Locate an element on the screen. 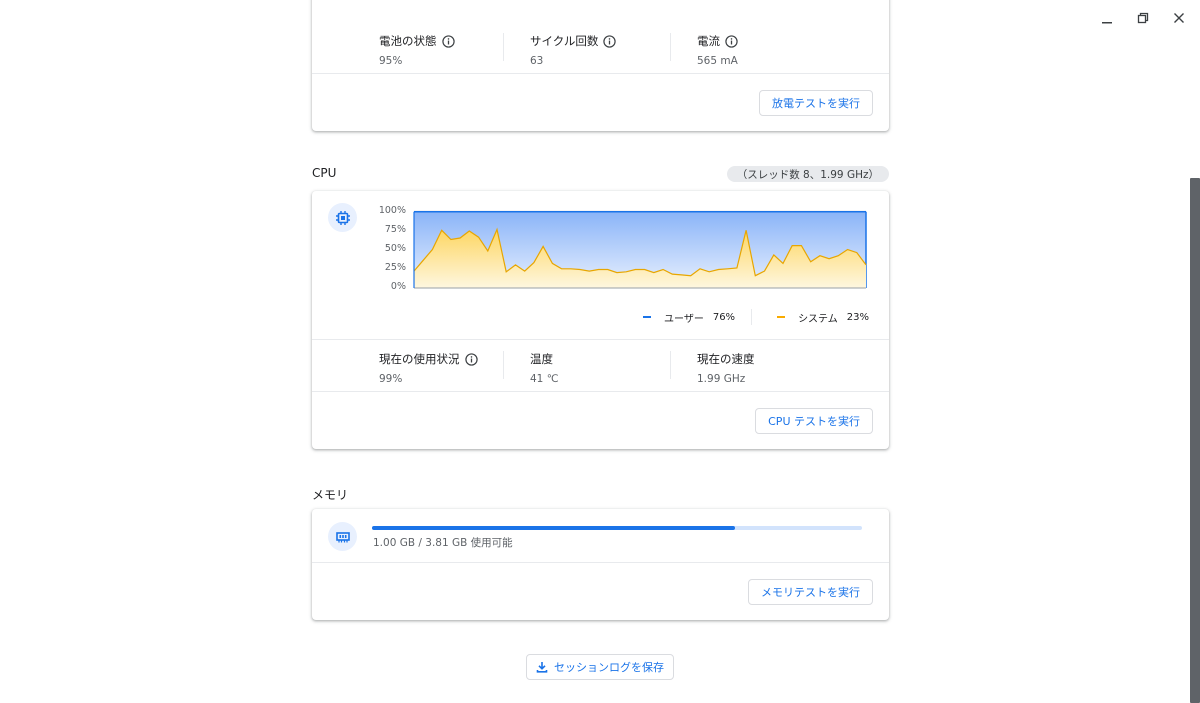  minimize-button is located at coordinates (1107, 18).